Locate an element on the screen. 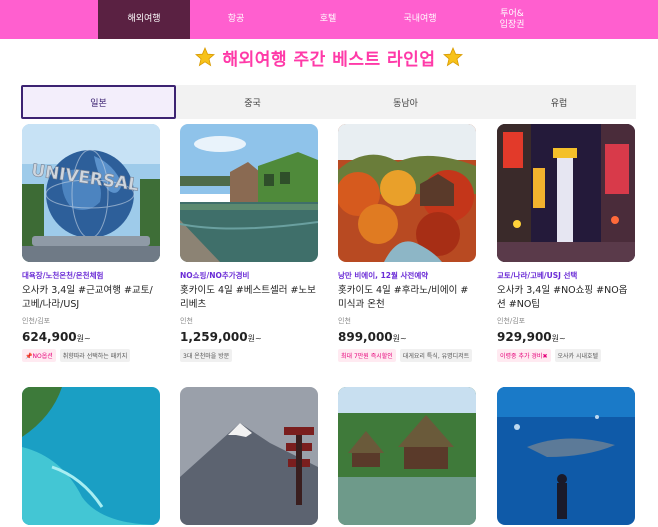  tab-southeast-asia: 동남아 is located at coordinates (405, 102).